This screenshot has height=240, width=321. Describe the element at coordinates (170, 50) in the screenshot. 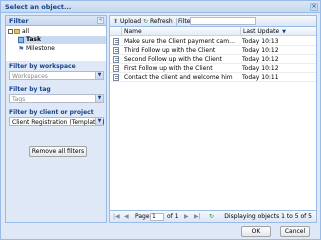

I see `row-name: Third Follow up with the Client` at that location.